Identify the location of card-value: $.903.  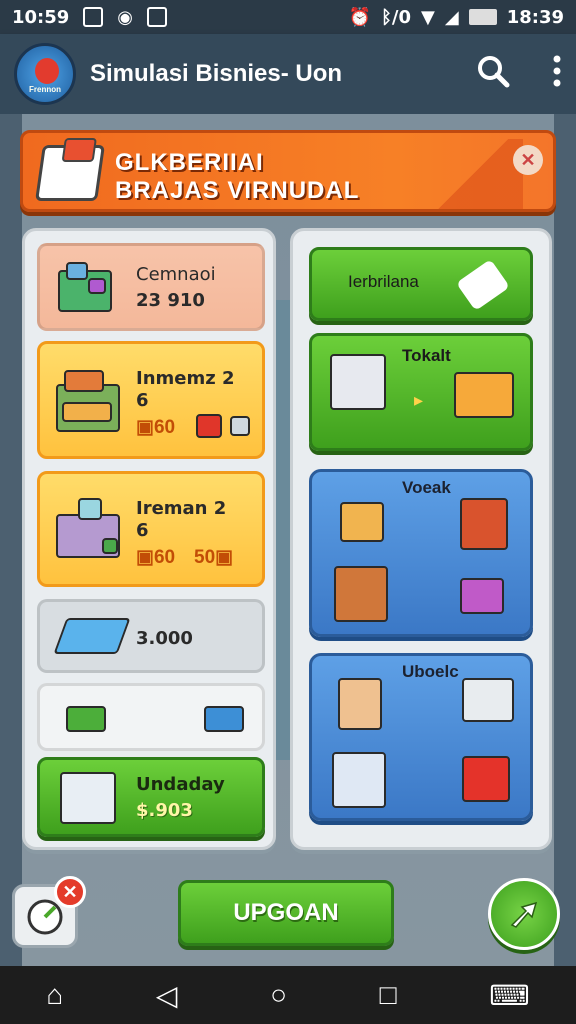
(164, 810).